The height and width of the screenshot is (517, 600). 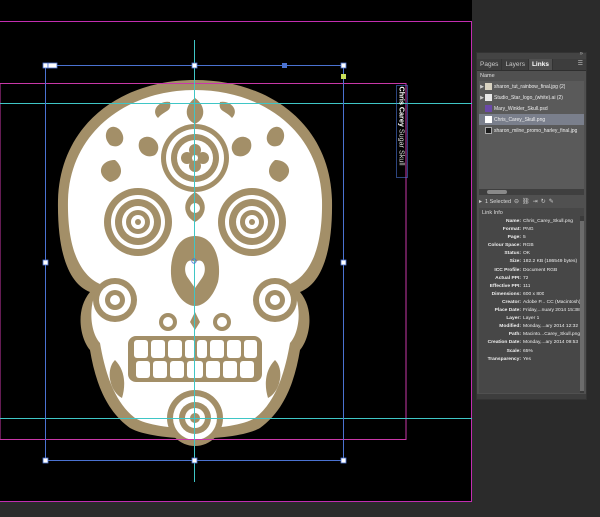 What do you see at coordinates (527, 254) in the screenshot?
I see `link-info-value: OK` at bounding box center [527, 254].